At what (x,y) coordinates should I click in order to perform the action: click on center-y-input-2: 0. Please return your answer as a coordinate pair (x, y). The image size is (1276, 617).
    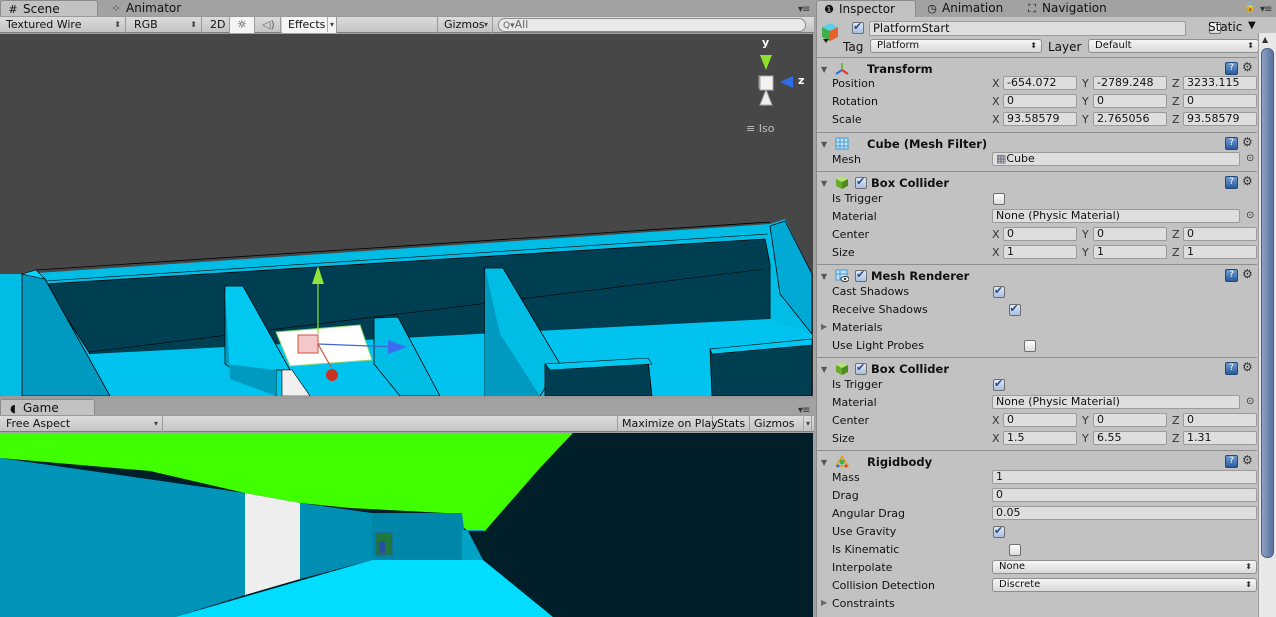
    Looking at the image, I should click on (1130, 420).